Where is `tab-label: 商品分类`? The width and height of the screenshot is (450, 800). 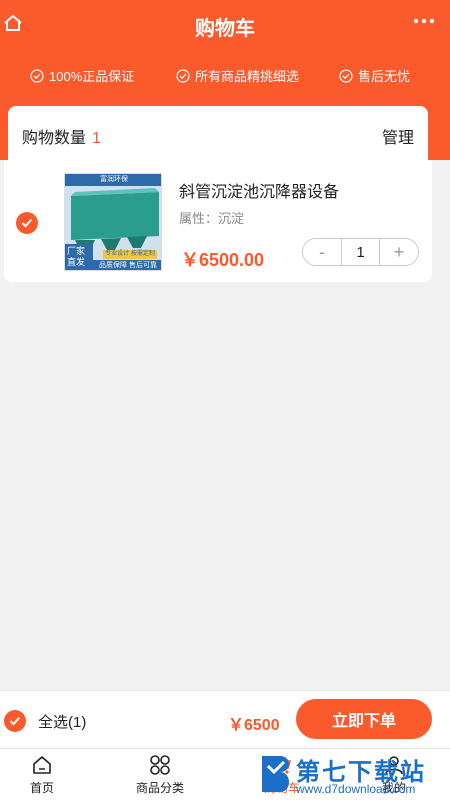
tab-label: 商品分类 is located at coordinates (159, 788).